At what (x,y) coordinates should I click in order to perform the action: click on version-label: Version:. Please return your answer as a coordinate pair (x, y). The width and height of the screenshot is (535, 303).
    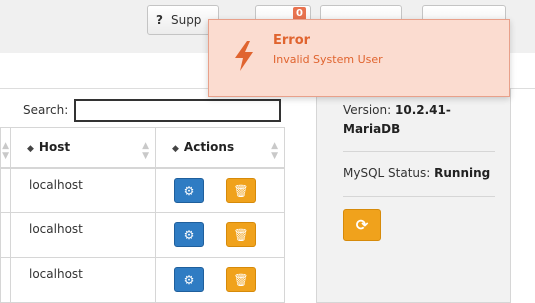
    Looking at the image, I should click on (367, 110).